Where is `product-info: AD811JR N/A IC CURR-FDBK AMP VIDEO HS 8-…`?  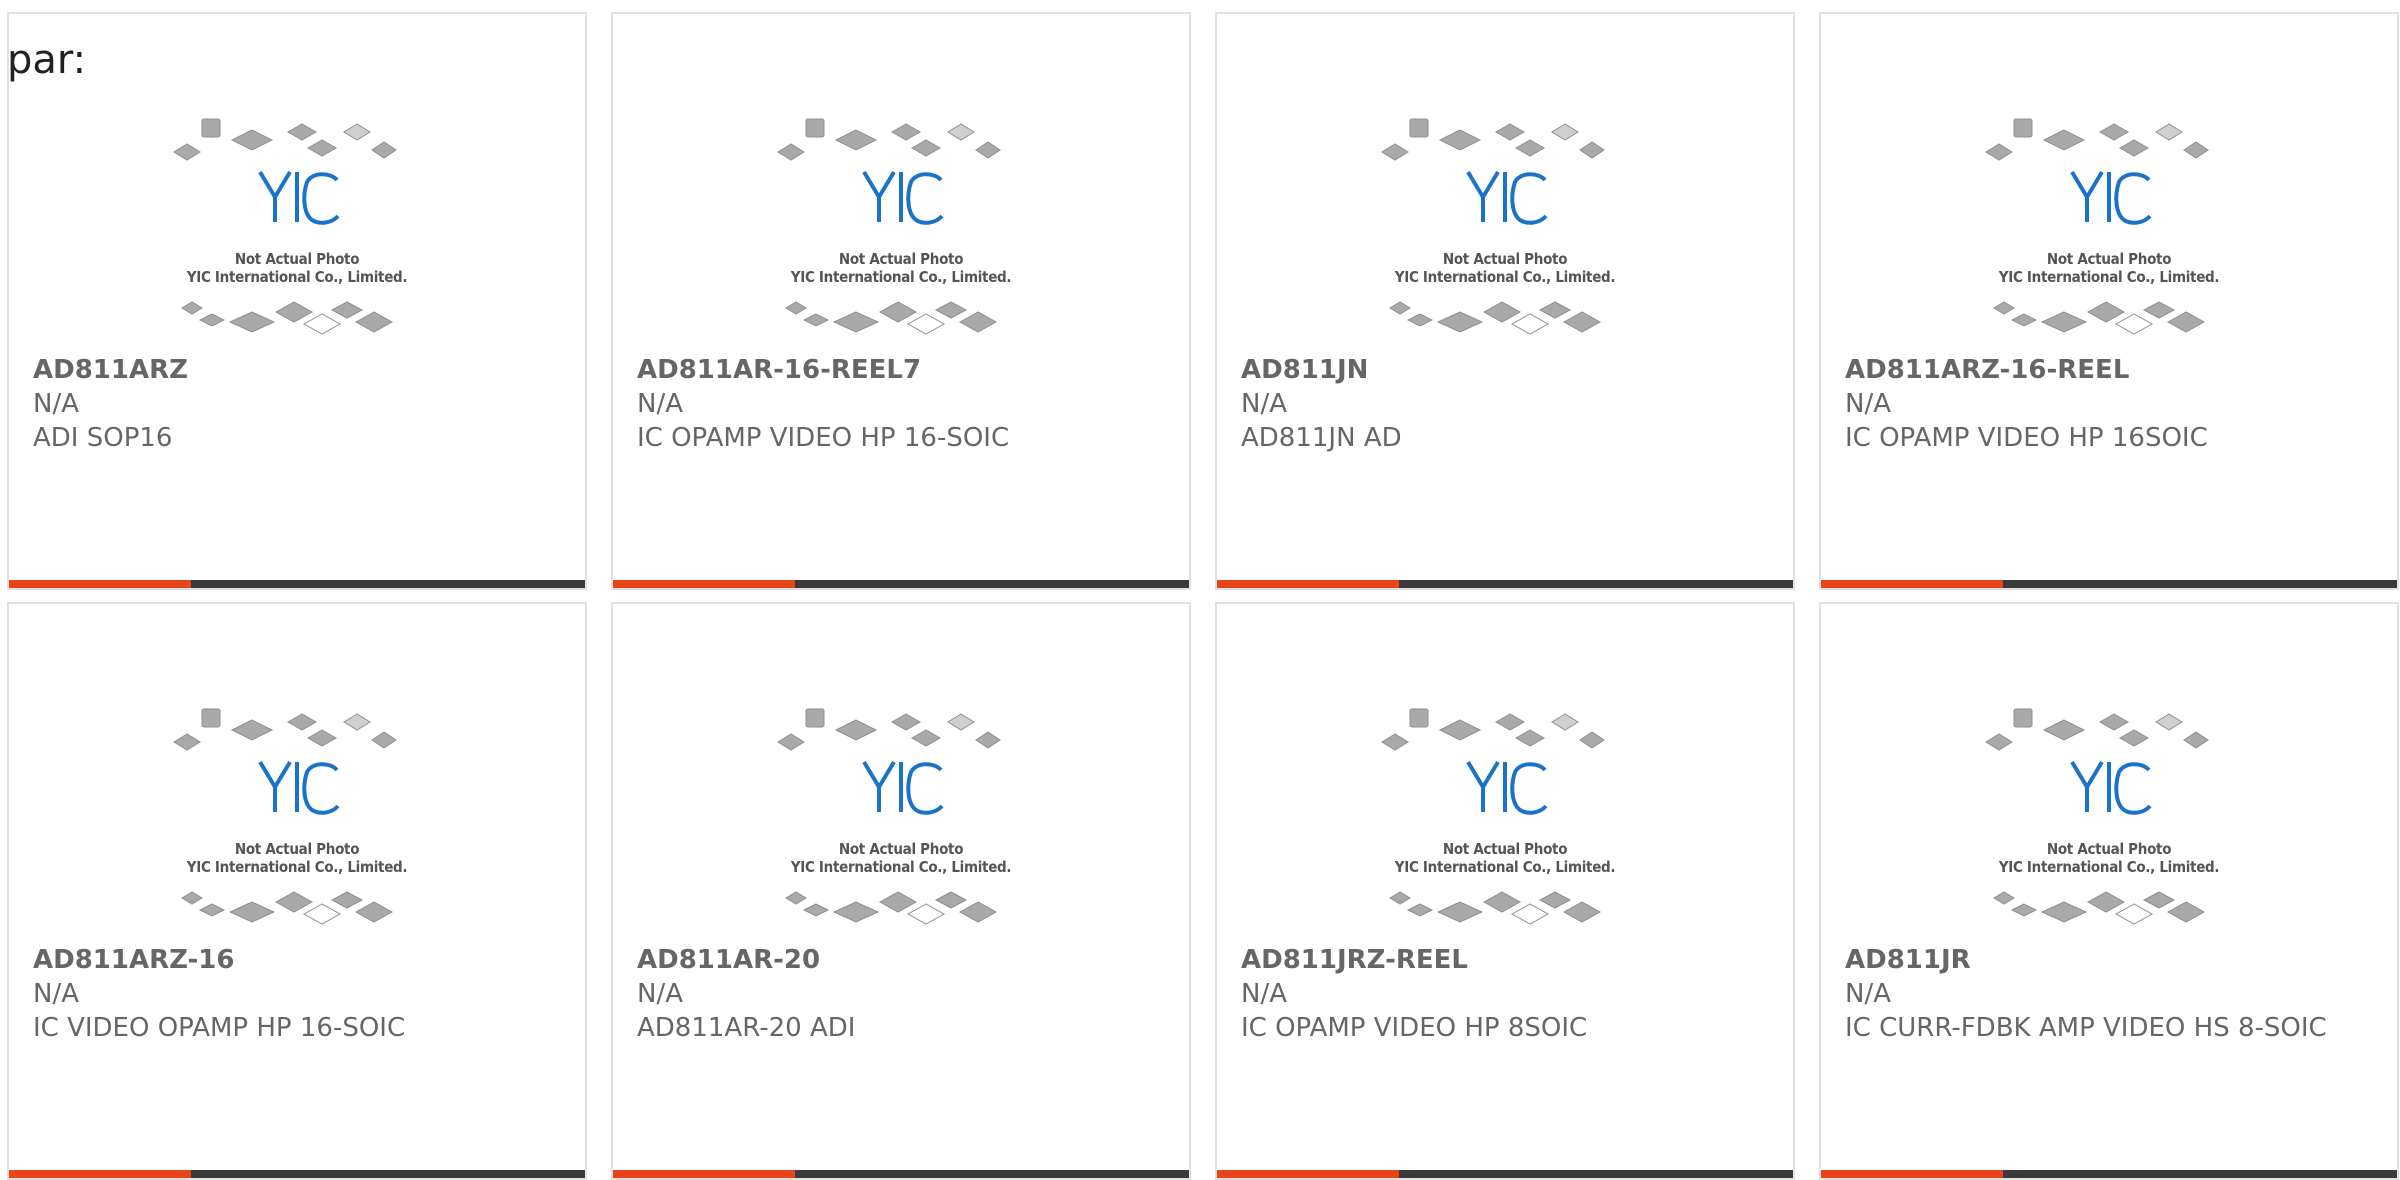 product-info: AD811JR N/A IC CURR-FDBK AMP VIDEO HS 8-… is located at coordinates (2109, 994).